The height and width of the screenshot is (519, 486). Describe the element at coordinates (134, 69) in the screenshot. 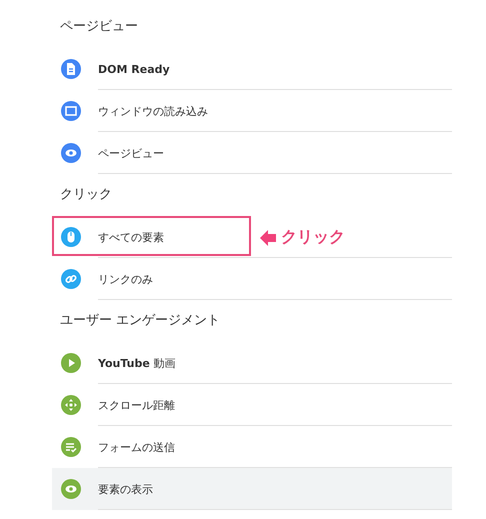

I see `item-label: DOM Ready` at that location.